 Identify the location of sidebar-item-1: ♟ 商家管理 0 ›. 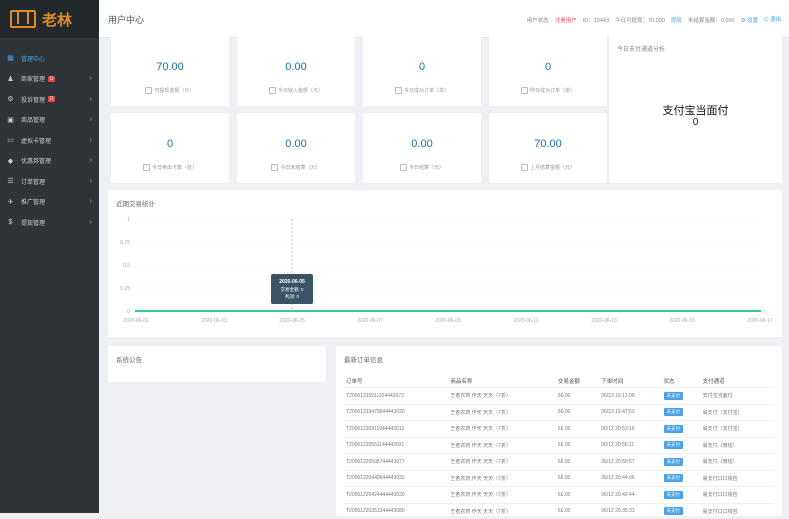
(49, 79).